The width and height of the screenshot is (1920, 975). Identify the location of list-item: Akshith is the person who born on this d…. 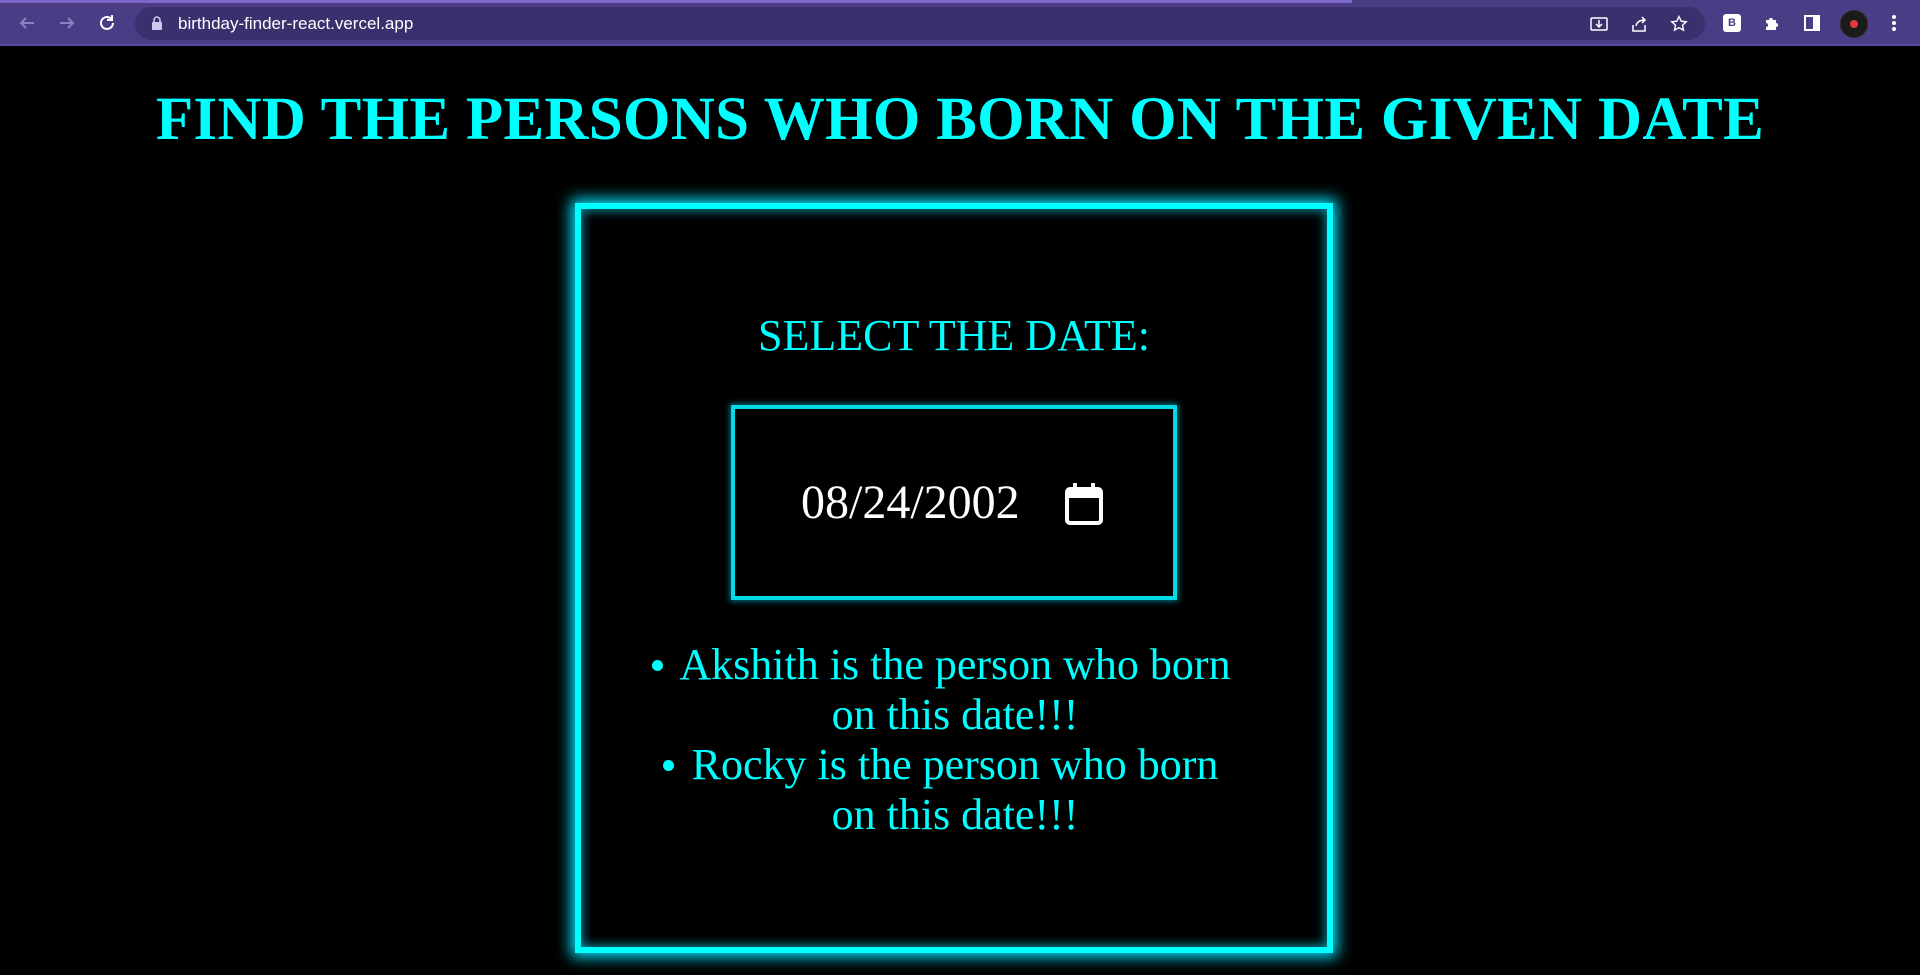
(955, 690).